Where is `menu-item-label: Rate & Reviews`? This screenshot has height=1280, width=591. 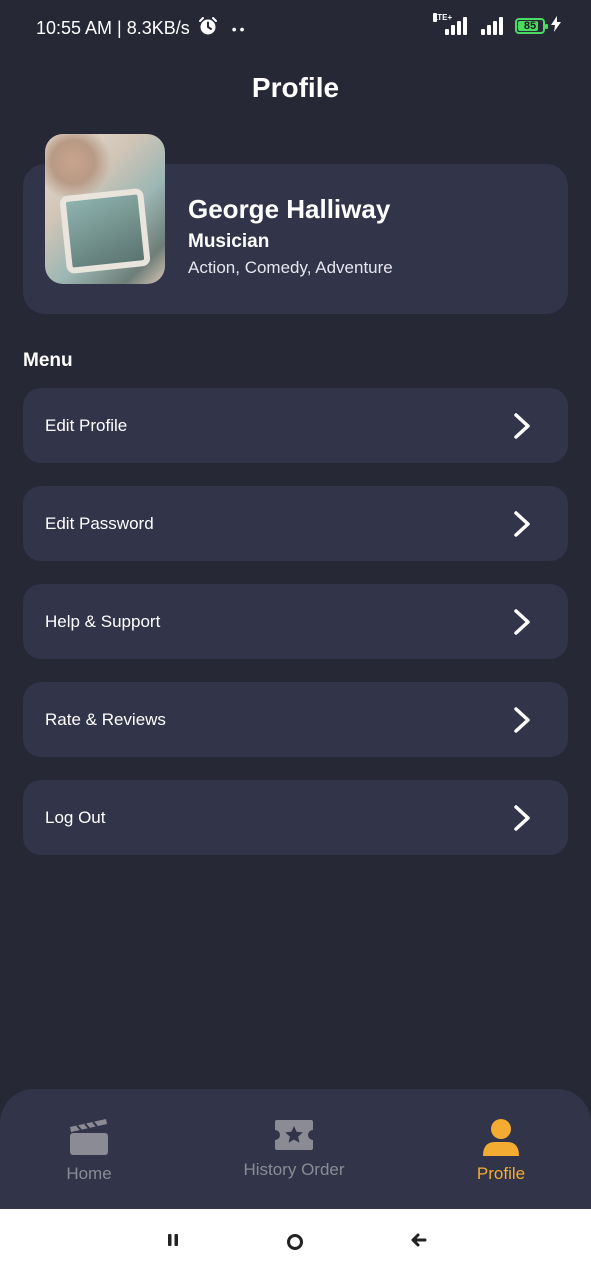 menu-item-label: Rate & Reviews is located at coordinates (105, 719).